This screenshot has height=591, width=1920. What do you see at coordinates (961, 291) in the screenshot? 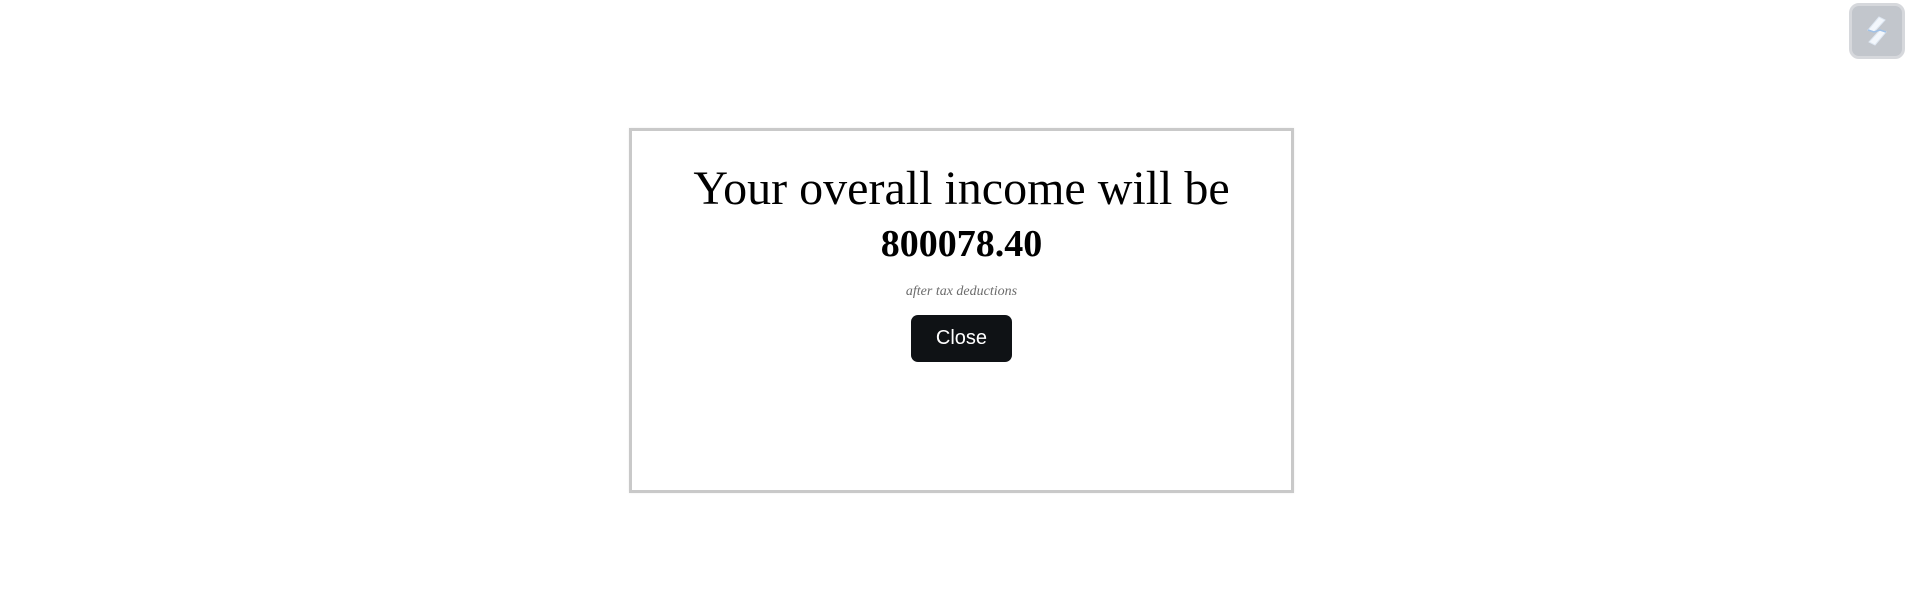
I see `tax-note: after tax deductions` at bounding box center [961, 291].